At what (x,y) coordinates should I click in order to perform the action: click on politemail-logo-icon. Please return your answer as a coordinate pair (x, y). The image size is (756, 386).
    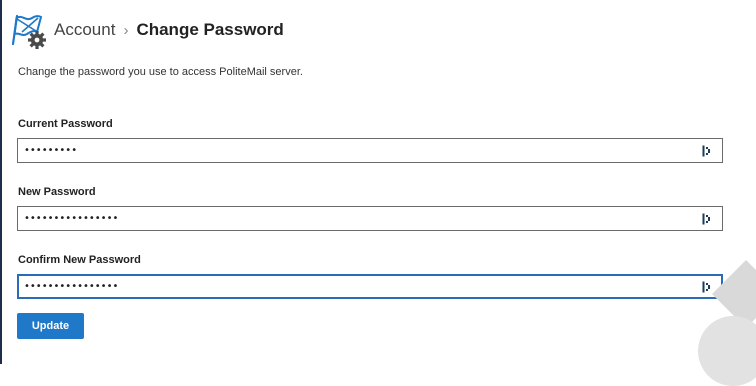
    Looking at the image, I should click on (28, 30).